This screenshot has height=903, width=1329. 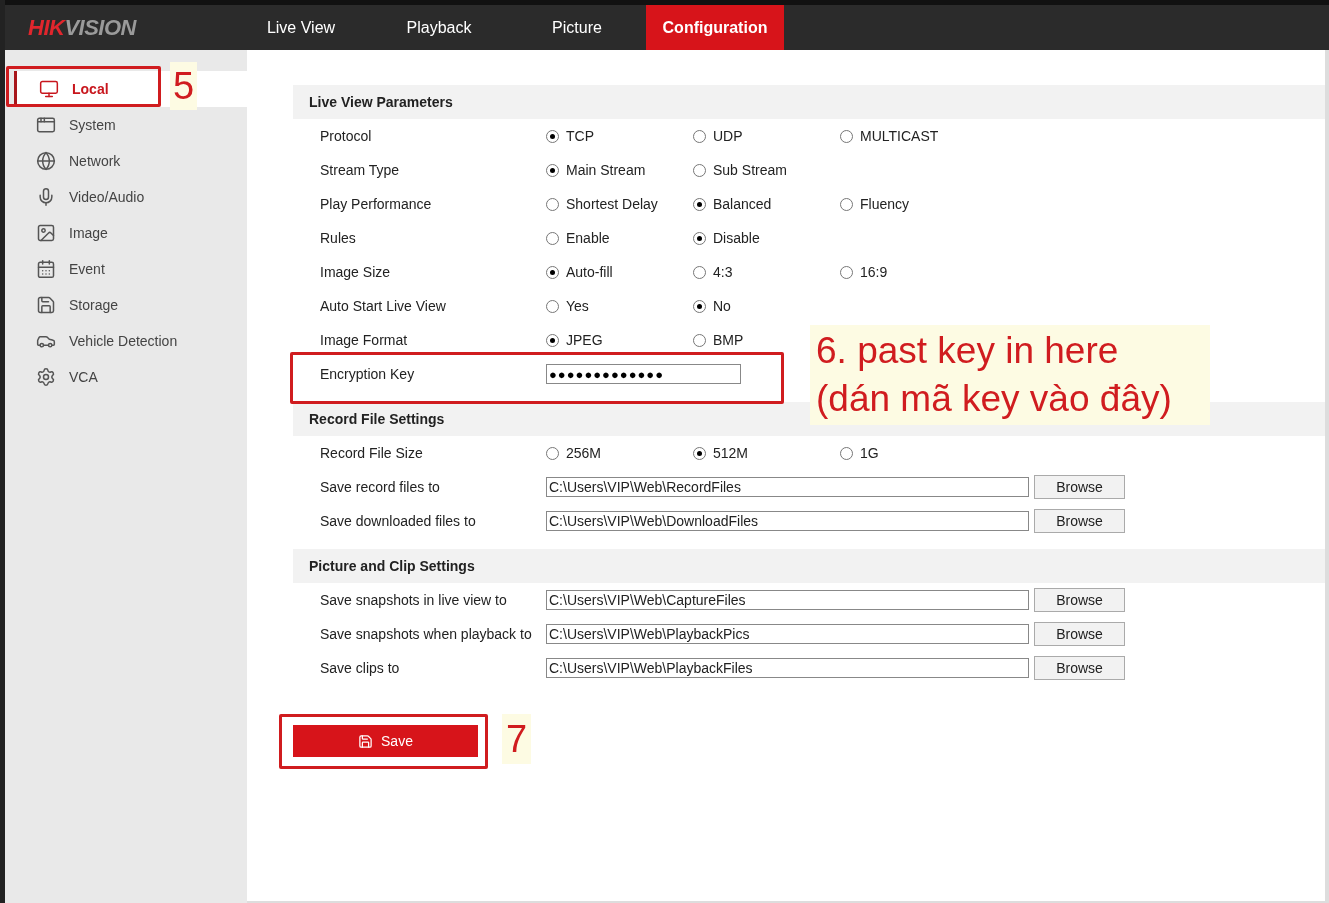 What do you see at coordinates (360, 668) in the screenshot?
I see `setting-label: Save clips to` at bounding box center [360, 668].